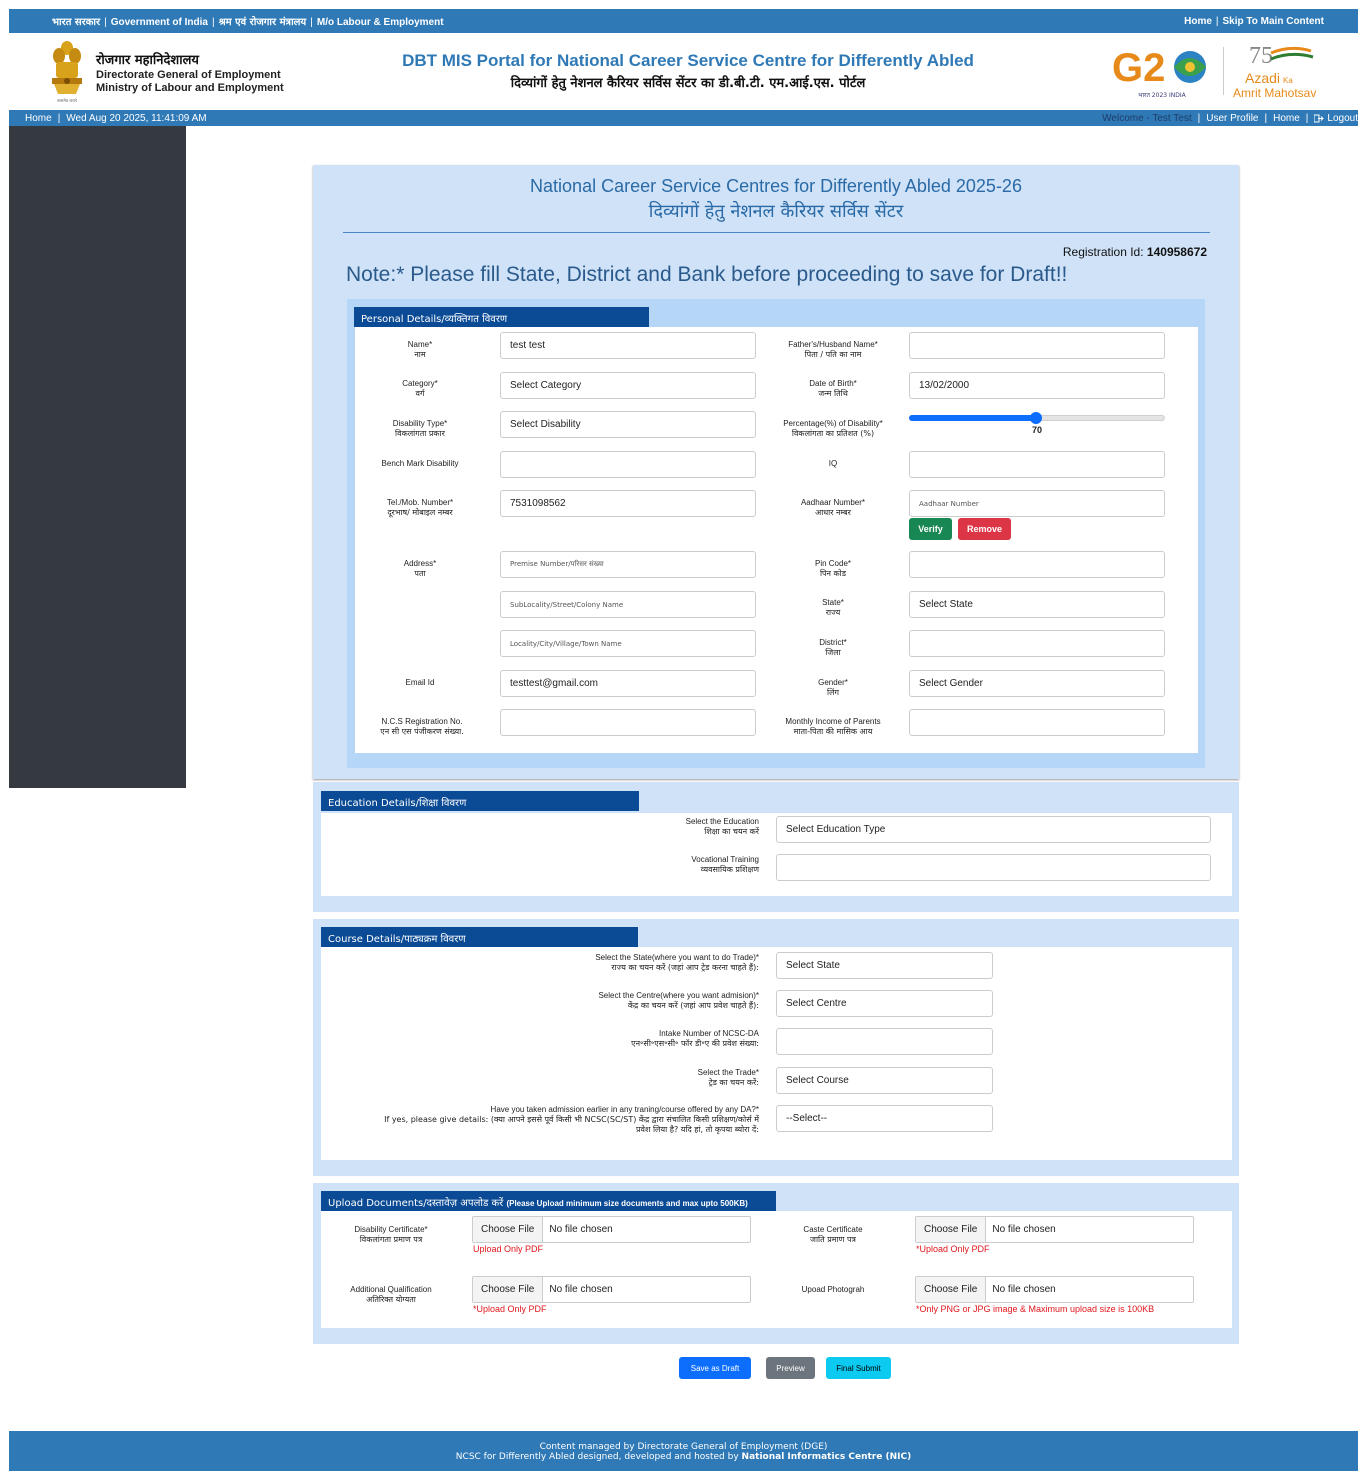 Image resolution: width=1358 pixels, height=1471 pixels. What do you see at coordinates (1147, 118) in the screenshot?
I see `welcome-text: Welcome - Test Test` at bounding box center [1147, 118].